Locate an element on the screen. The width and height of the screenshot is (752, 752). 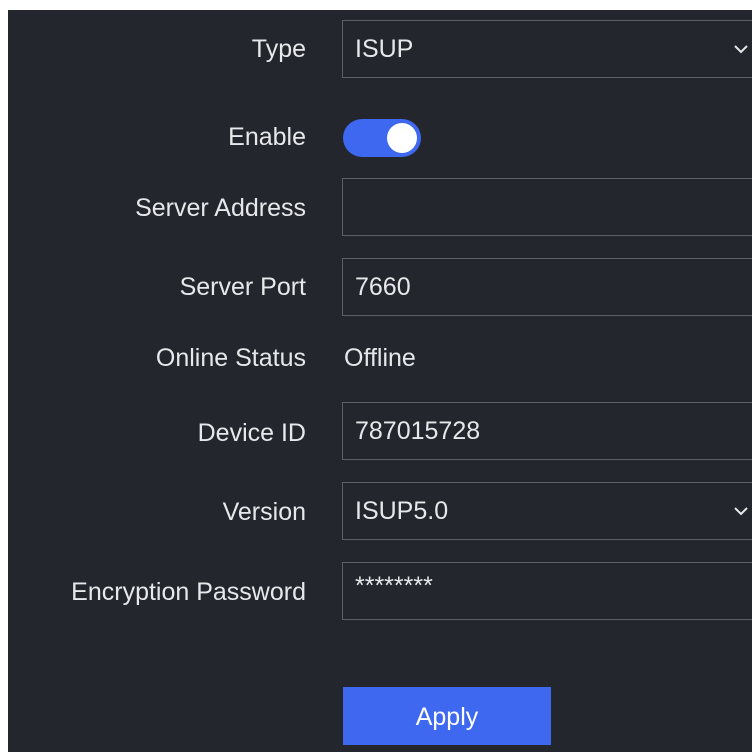
encryption-password-value: ******** is located at coordinates (394, 586).